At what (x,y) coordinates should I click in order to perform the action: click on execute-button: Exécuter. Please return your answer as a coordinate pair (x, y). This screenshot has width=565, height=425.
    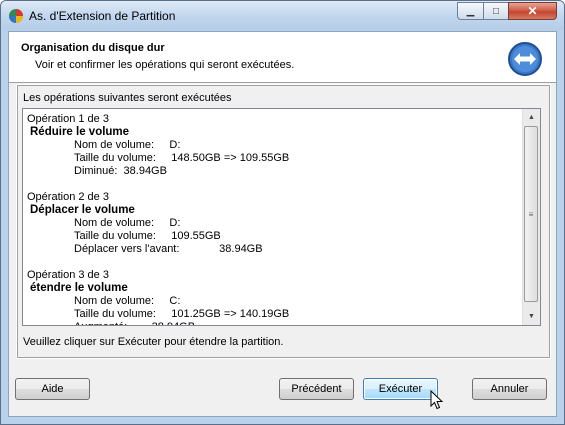
    Looking at the image, I should click on (400, 389).